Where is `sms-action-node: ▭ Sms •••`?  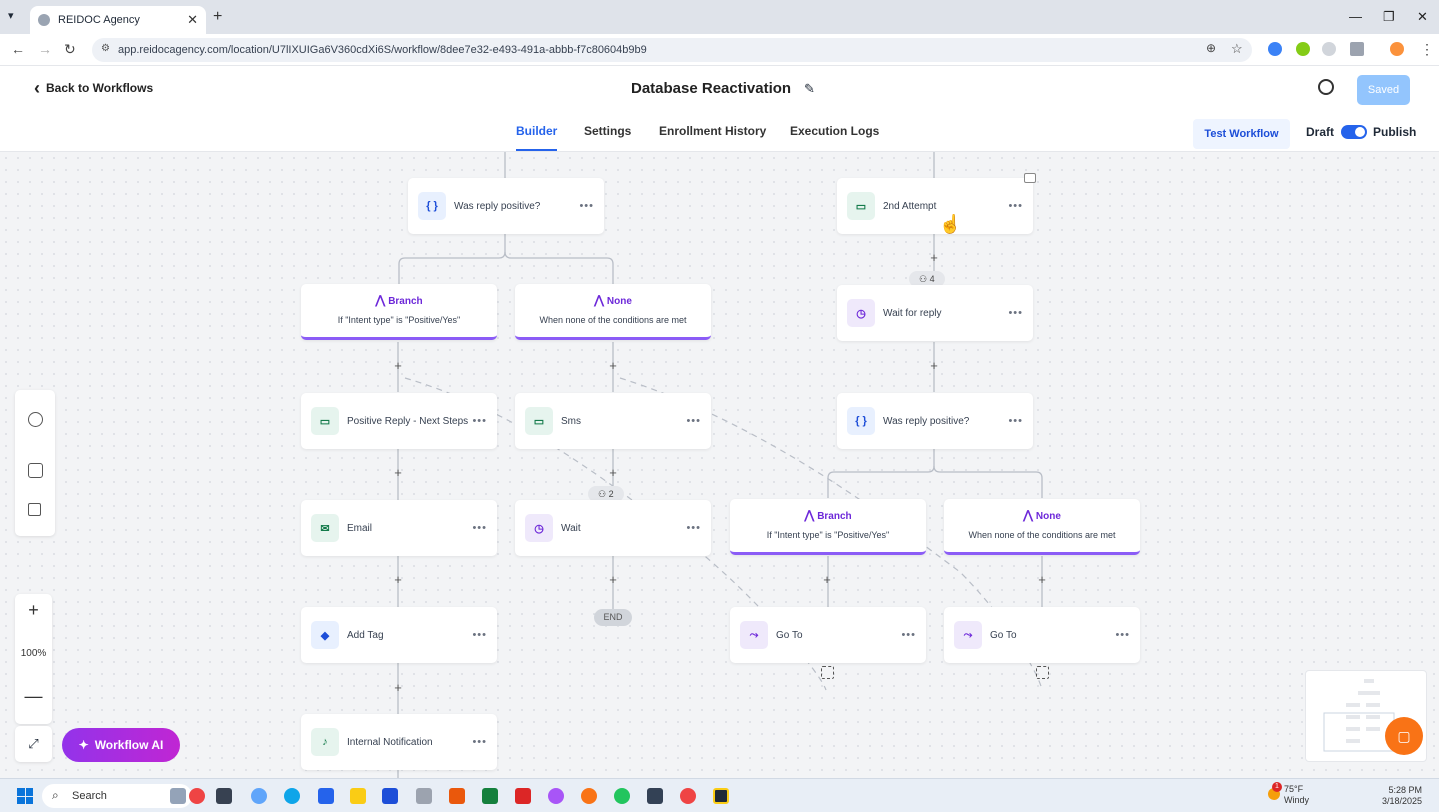 sms-action-node: ▭ Sms ••• is located at coordinates (613, 421).